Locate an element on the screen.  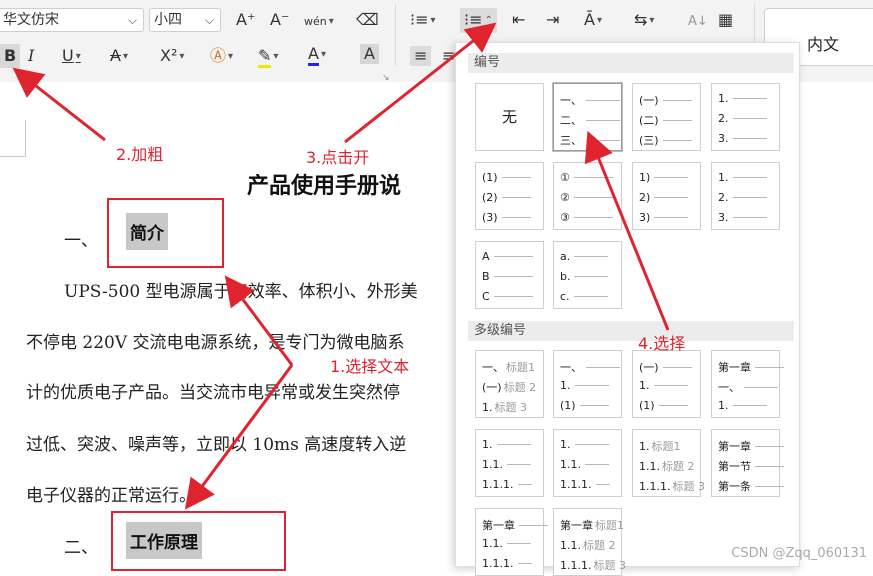
multilevel-option: 1. 标题1 1.1. 标题 2 1.1.1. 标题 3 is located at coordinates (668, 463).